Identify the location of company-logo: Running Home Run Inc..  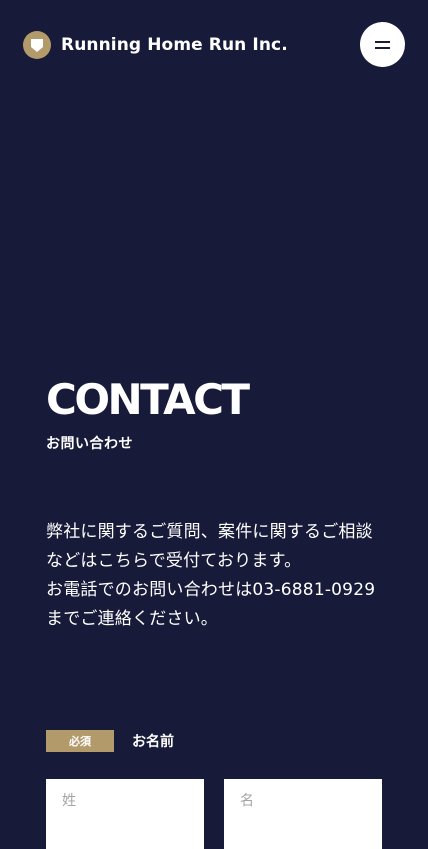
(155, 45).